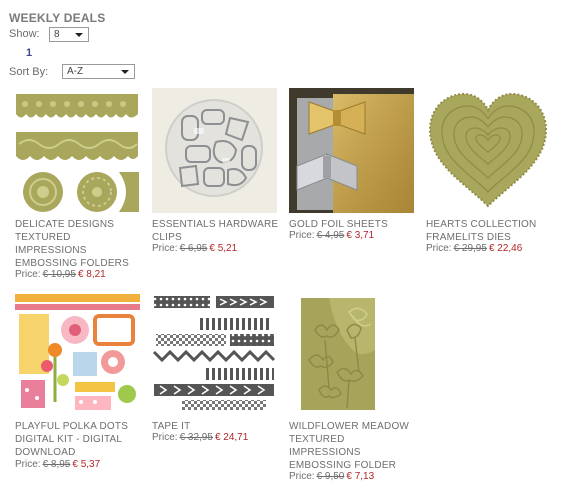 The height and width of the screenshot is (493, 561). Describe the element at coordinates (470, 248) in the screenshot. I see `old-price: € 29,95` at that location.